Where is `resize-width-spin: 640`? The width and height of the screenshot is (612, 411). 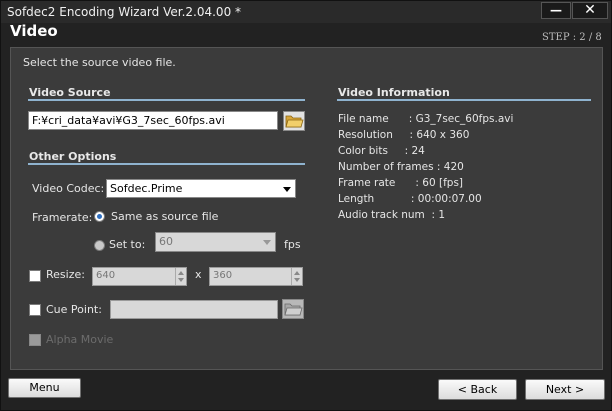
resize-width-spin: 640 is located at coordinates (139, 276).